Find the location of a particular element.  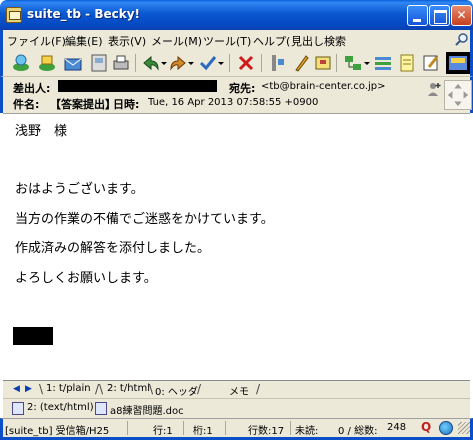

from-value-redacted is located at coordinates (137, 86).